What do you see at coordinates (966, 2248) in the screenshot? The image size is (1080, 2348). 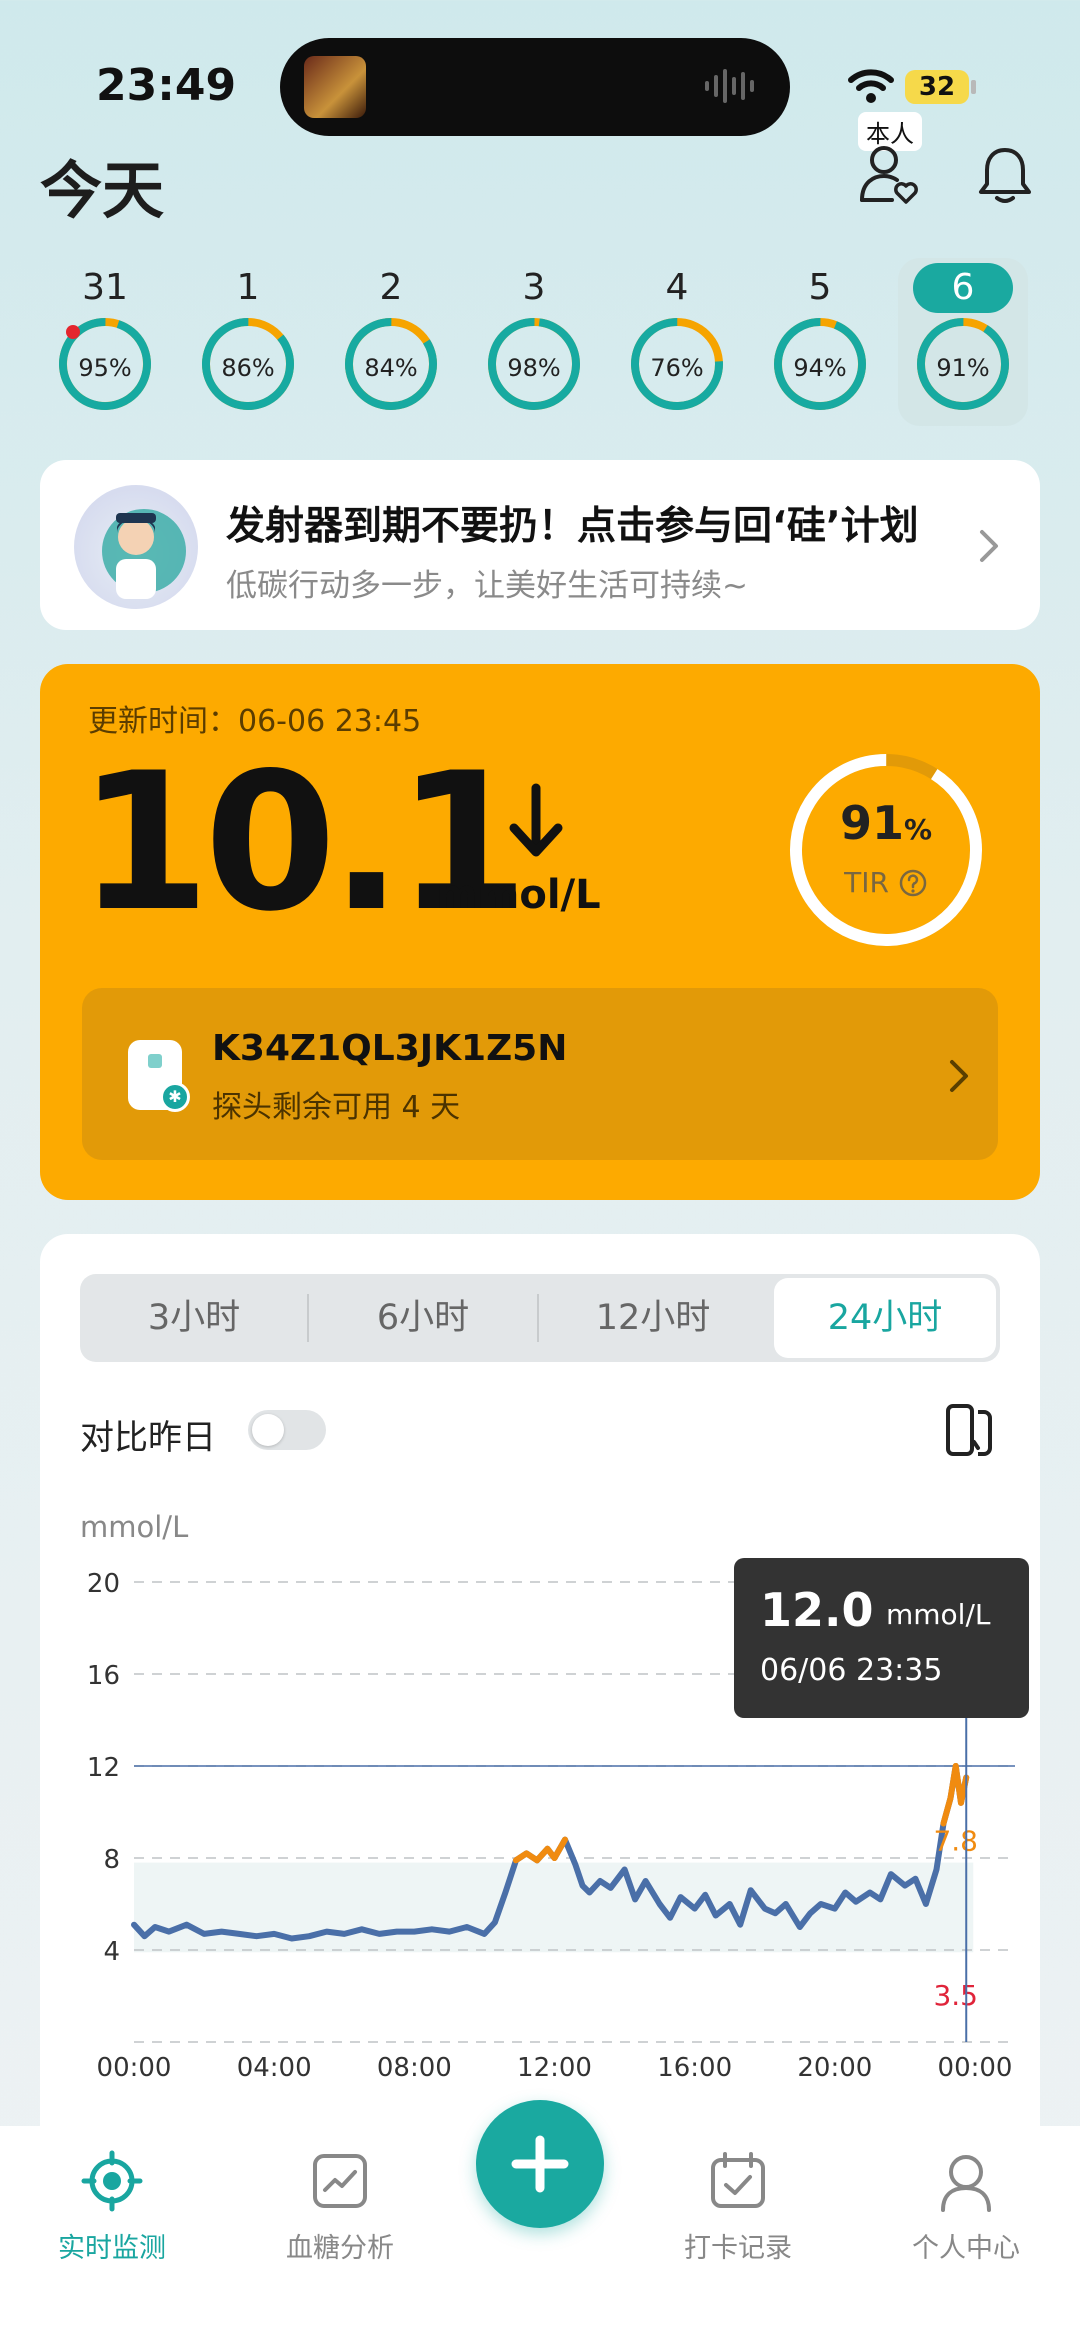 I see `nav-label: 个人中心` at bounding box center [966, 2248].